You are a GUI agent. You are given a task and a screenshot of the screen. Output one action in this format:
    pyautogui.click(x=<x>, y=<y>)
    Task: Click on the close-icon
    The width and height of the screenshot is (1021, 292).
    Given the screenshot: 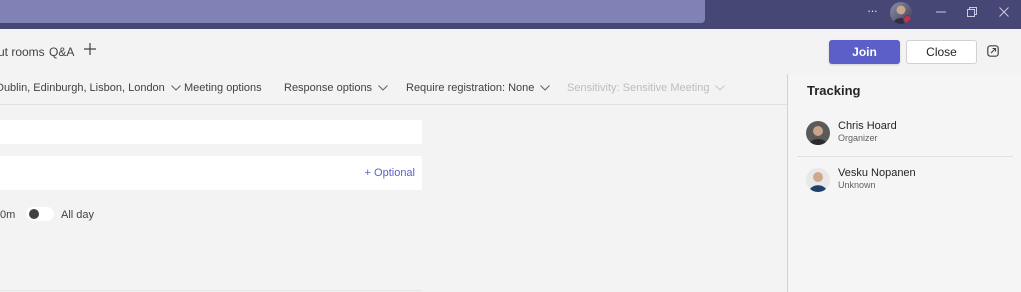 What is the action you would take?
    pyautogui.click(x=1004, y=12)
    